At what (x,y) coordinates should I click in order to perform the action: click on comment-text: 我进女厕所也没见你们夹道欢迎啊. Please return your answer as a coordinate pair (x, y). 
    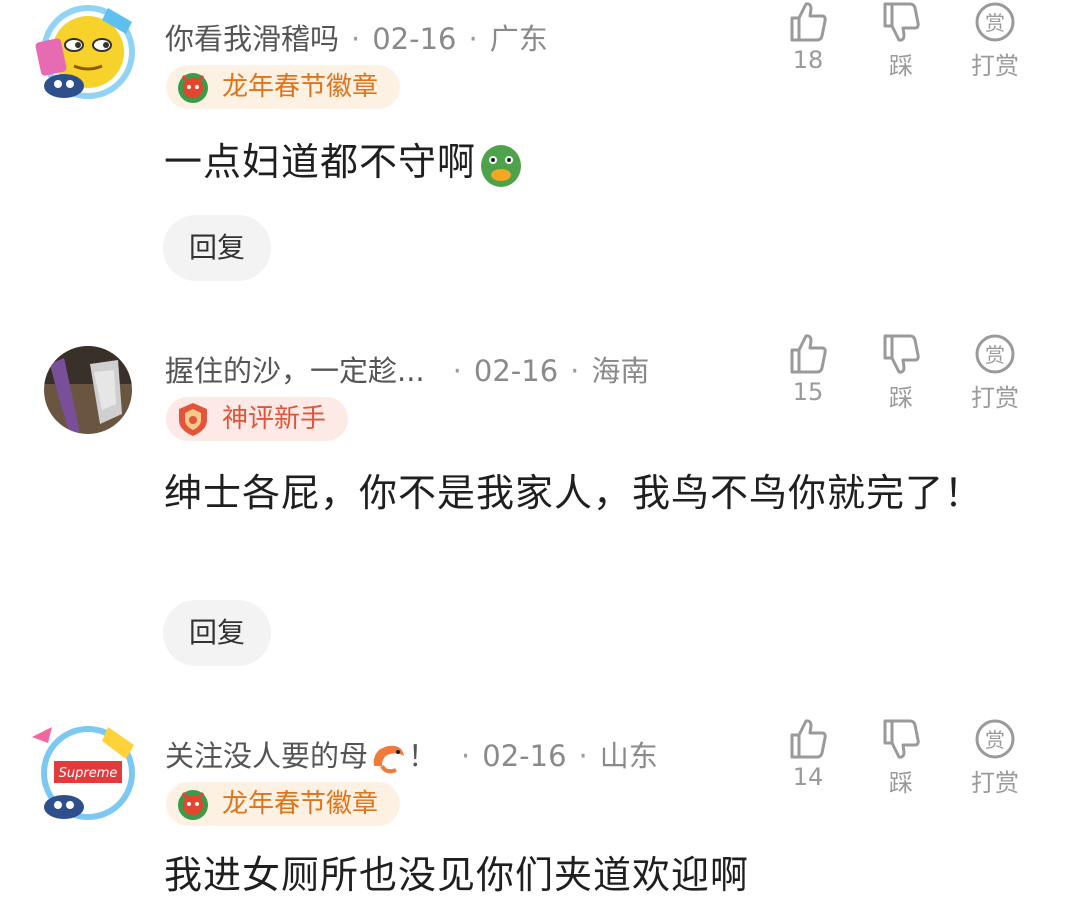
    Looking at the image, I should click on (457, 875).